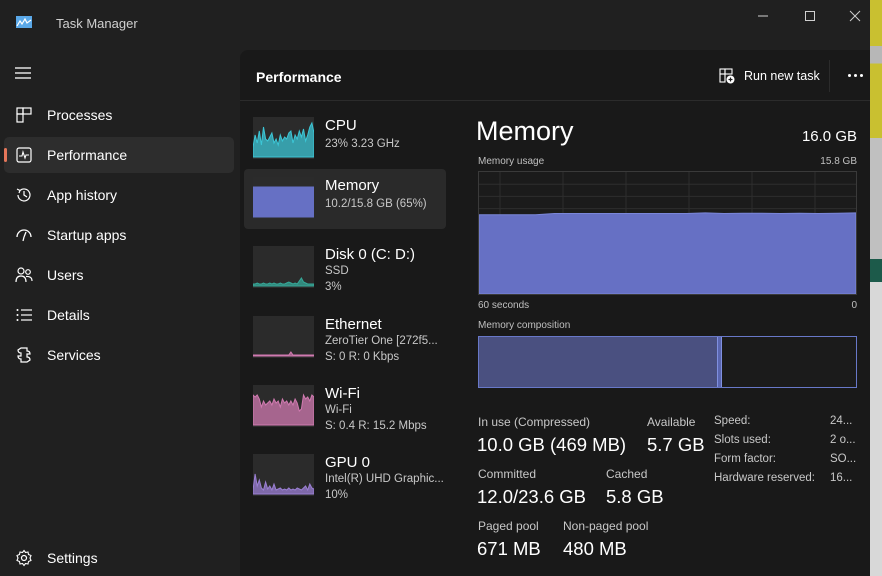 The image size is (882, 576). Describe the element at coordinates (24, 155) in the screenshot. I see `performance-icon` at that location.